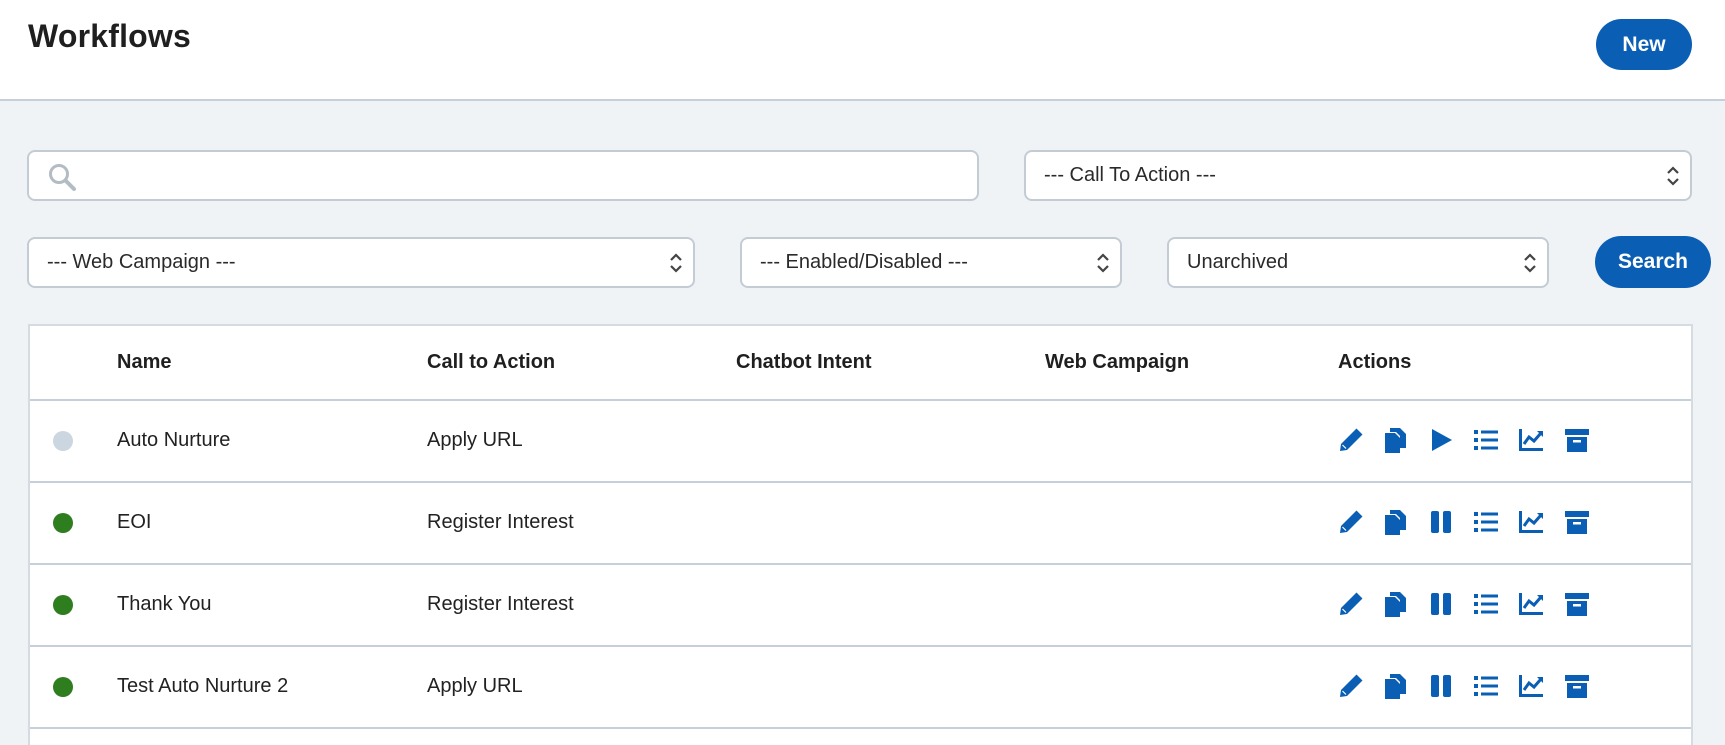 The height and width of the screenshot is (745, 1725). Describe the element at coordinates (110, 36) in the screenshot. I see `page-title: Workflows` at that location.